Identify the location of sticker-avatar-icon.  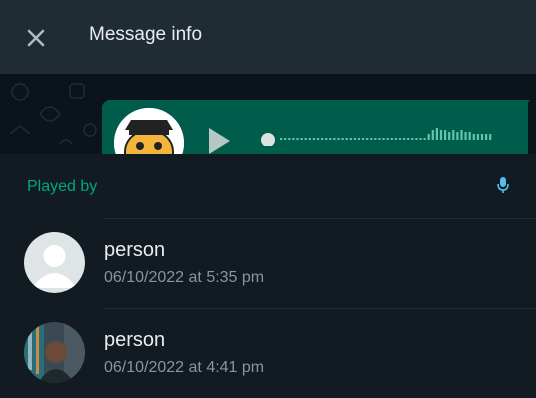
(149, 131).